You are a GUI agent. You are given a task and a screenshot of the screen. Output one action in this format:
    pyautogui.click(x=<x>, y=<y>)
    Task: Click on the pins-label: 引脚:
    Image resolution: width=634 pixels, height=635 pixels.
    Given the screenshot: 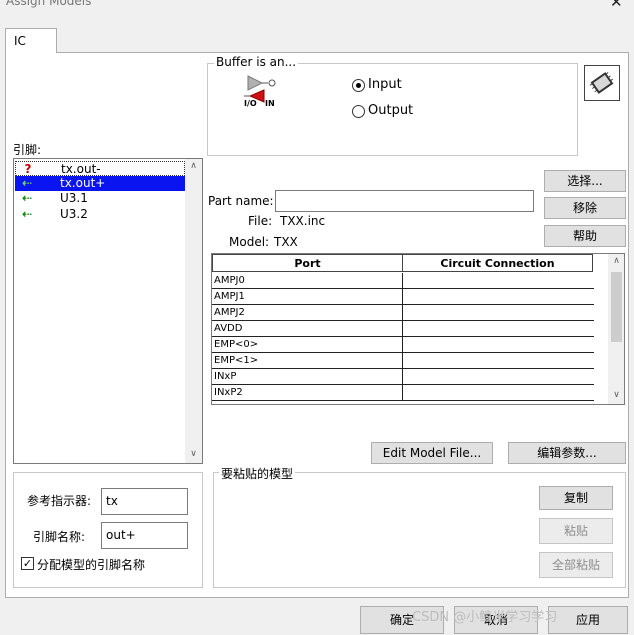 What is the action you would take?
    pyautogui.click(x=27, y=150)
    